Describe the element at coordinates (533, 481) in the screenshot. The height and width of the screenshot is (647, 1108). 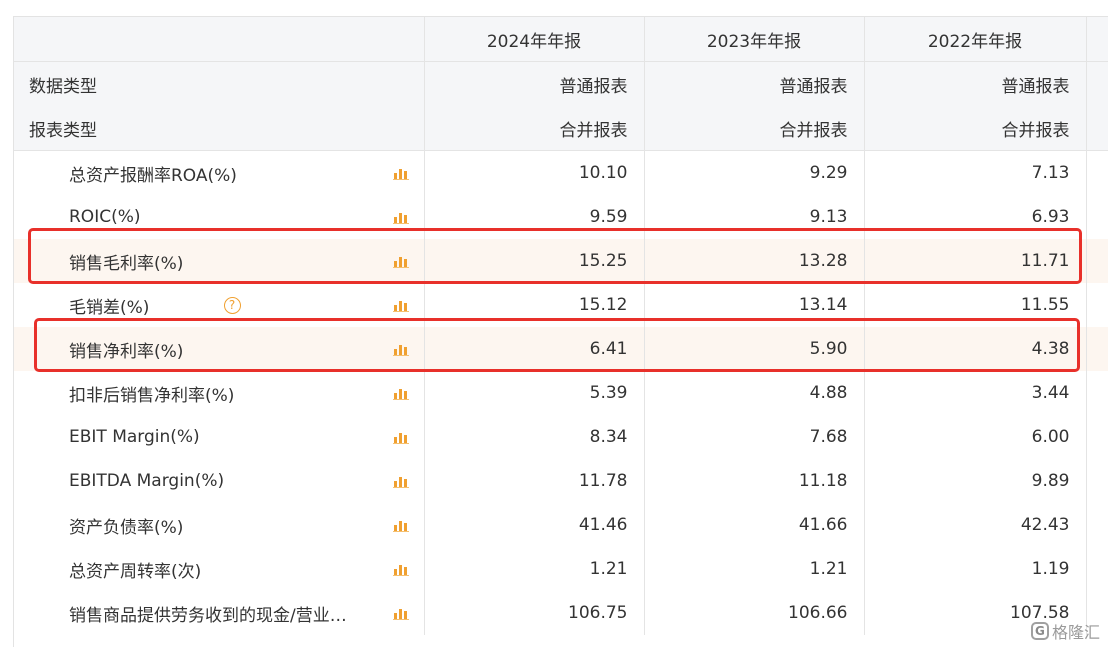
I see `row-value: 11.78` at that location.